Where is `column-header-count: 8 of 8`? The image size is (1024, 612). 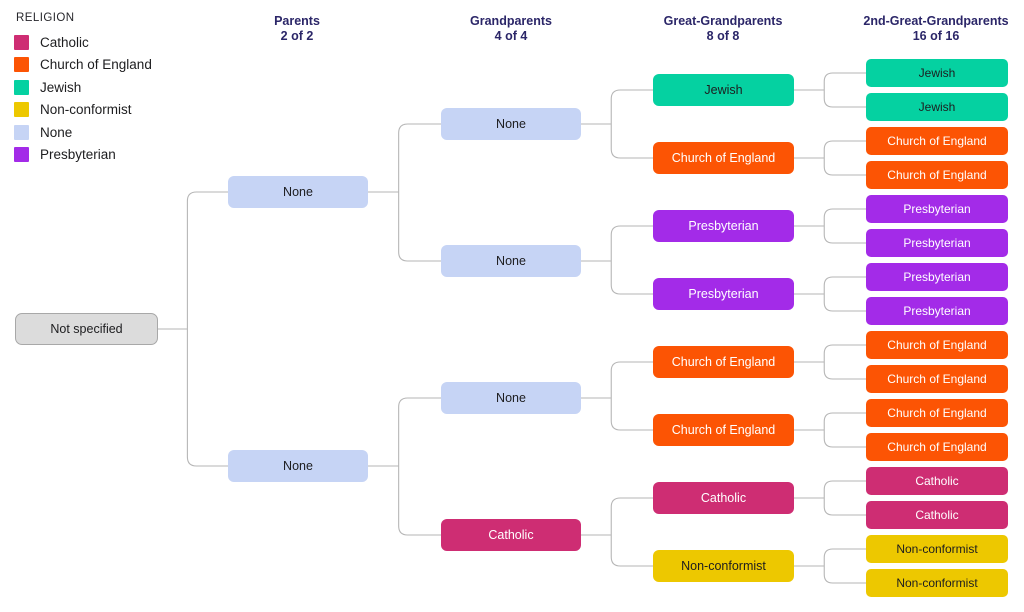 column-header-count: 8 of 8 is located at coordinates (723, 36).